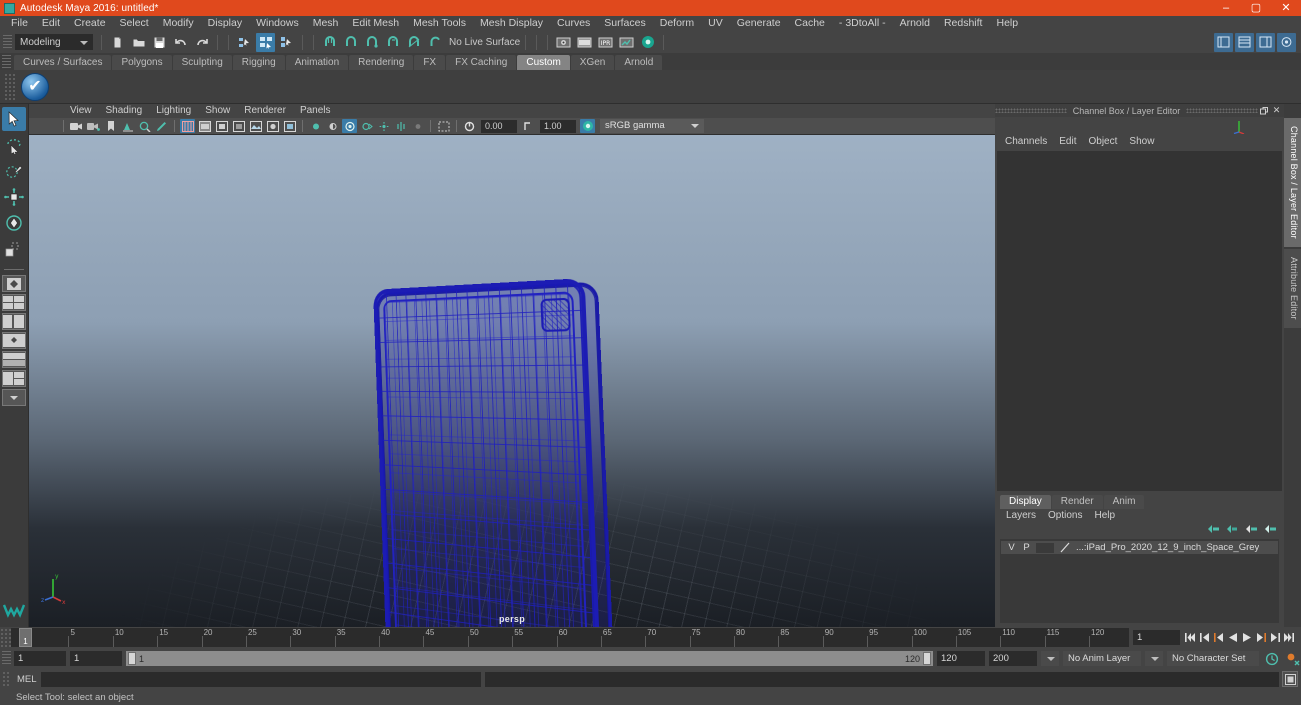 The width and height of the screenshot is (1301, 705). What do you see at coordinates (961, 658) in the screenshot?
I see `playback-end-time-field: 120` at bounding box center [961, 658].